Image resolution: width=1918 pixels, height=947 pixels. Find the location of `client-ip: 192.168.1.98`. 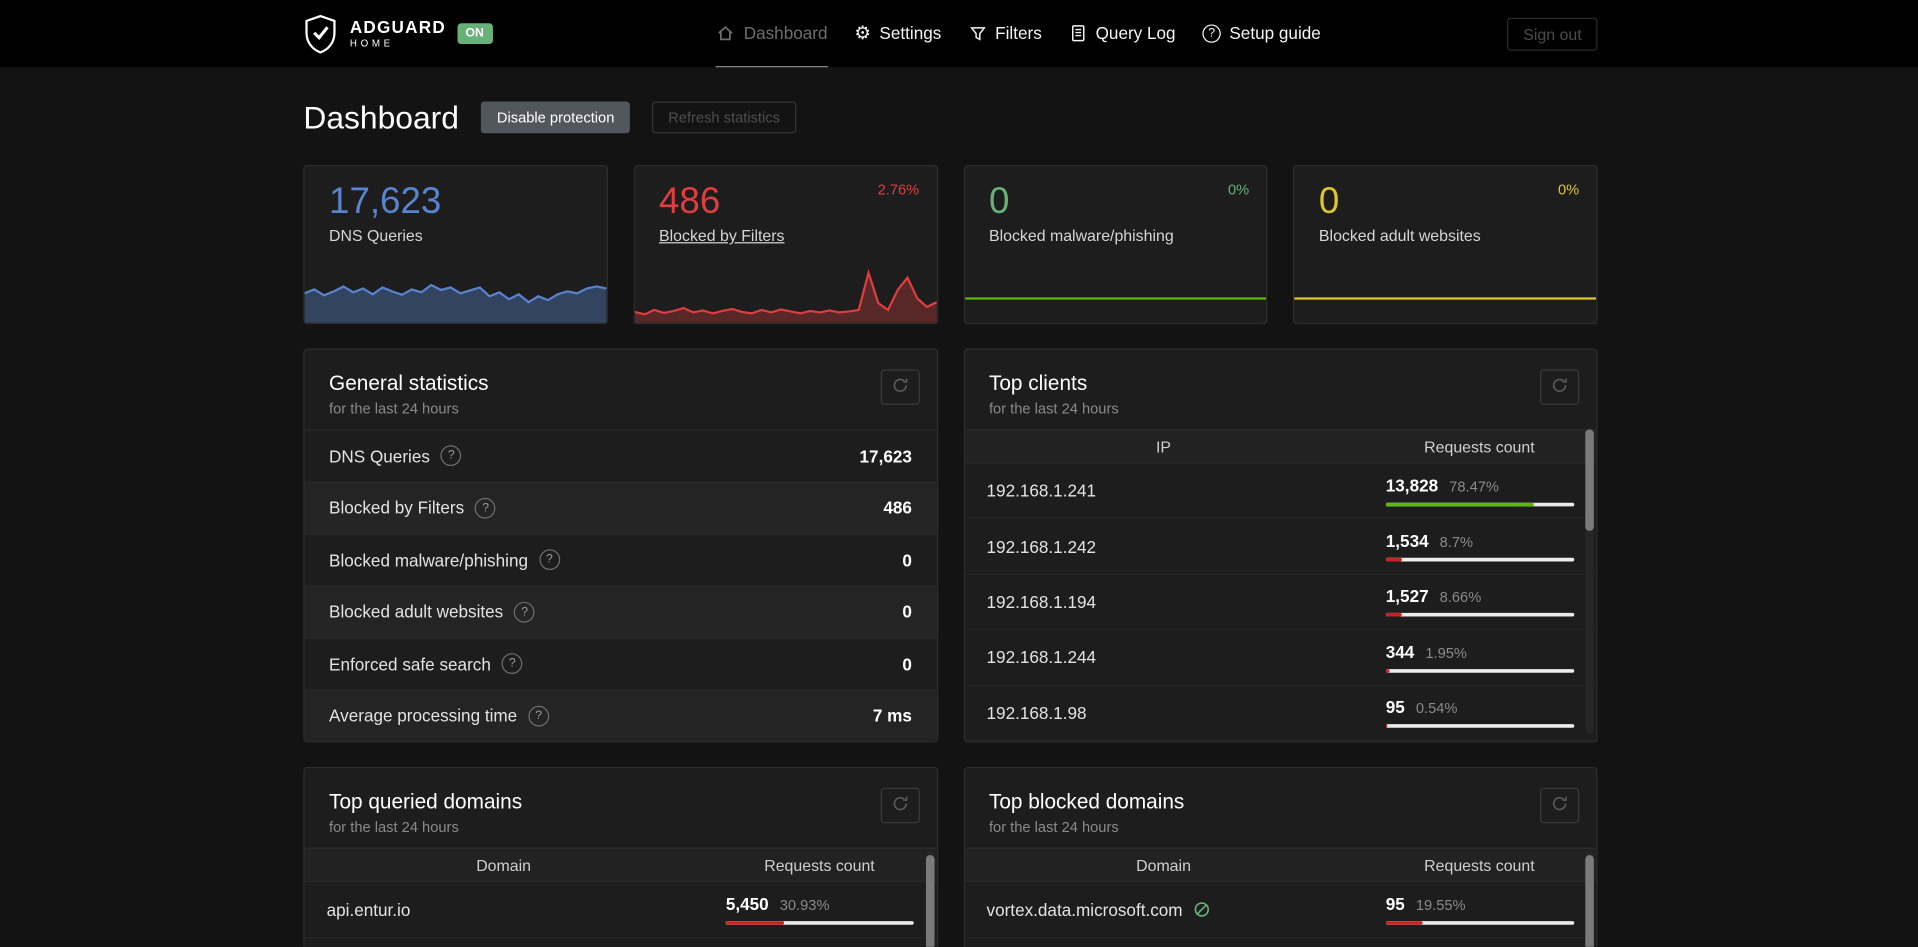

client-ip: 192.168.1.98 is located at coordinates (1036, 713).